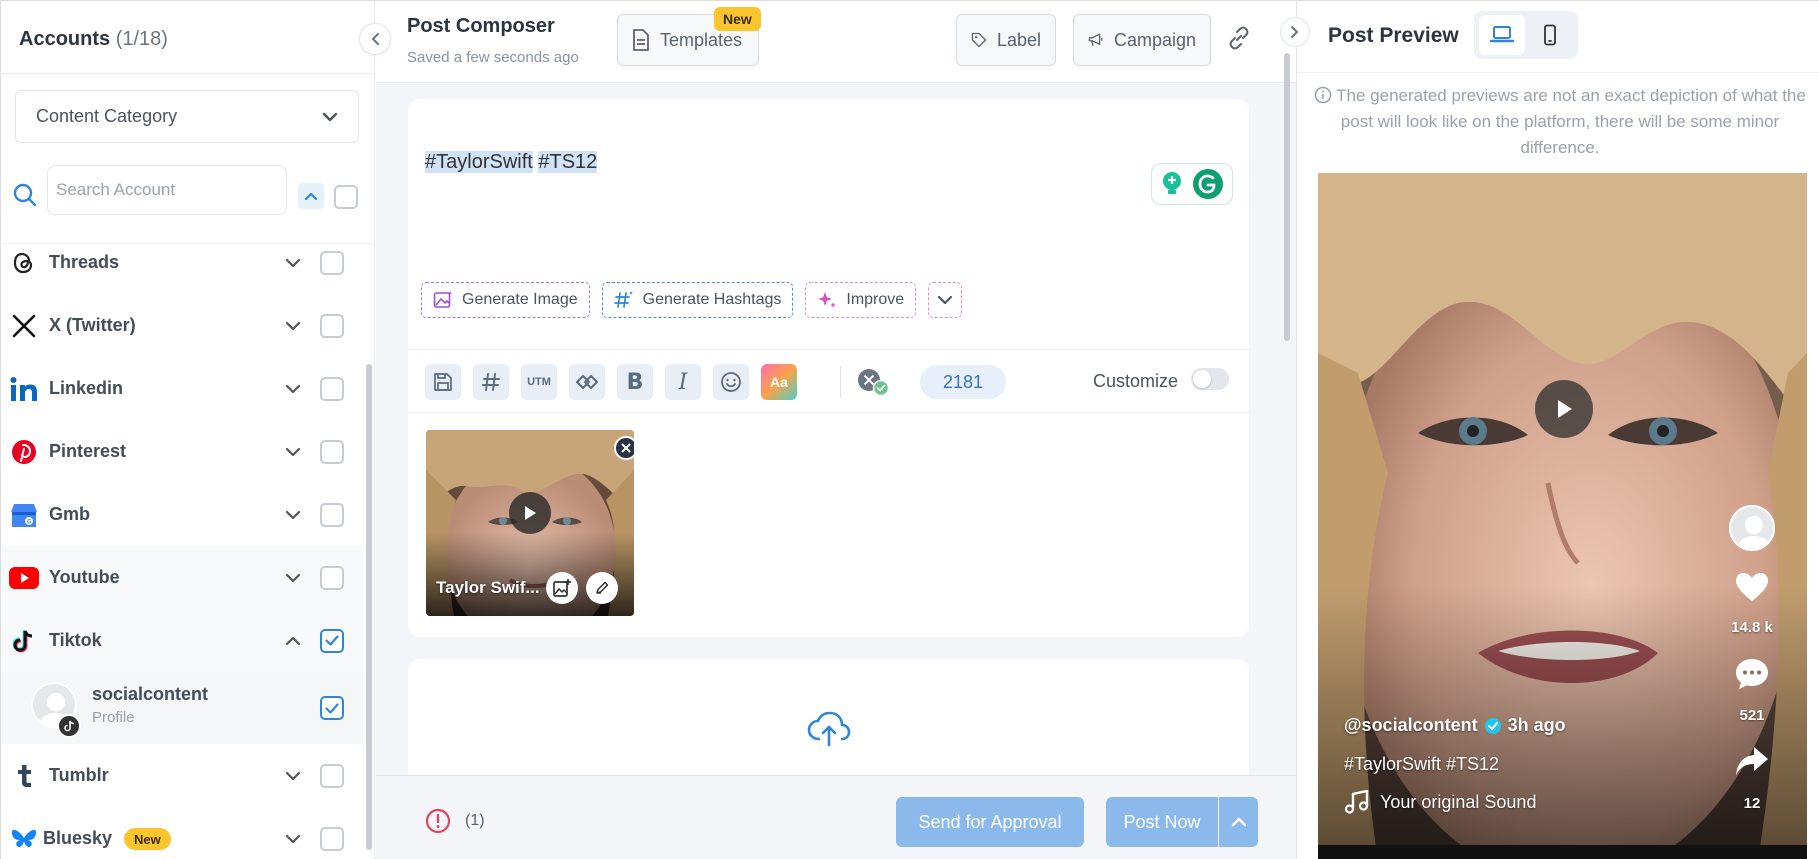 The image size is (1819, 859). Describe the element at coordinates (182, 514) in the screenshot. I see `platform-row-gmb: G Gmb` at that location.